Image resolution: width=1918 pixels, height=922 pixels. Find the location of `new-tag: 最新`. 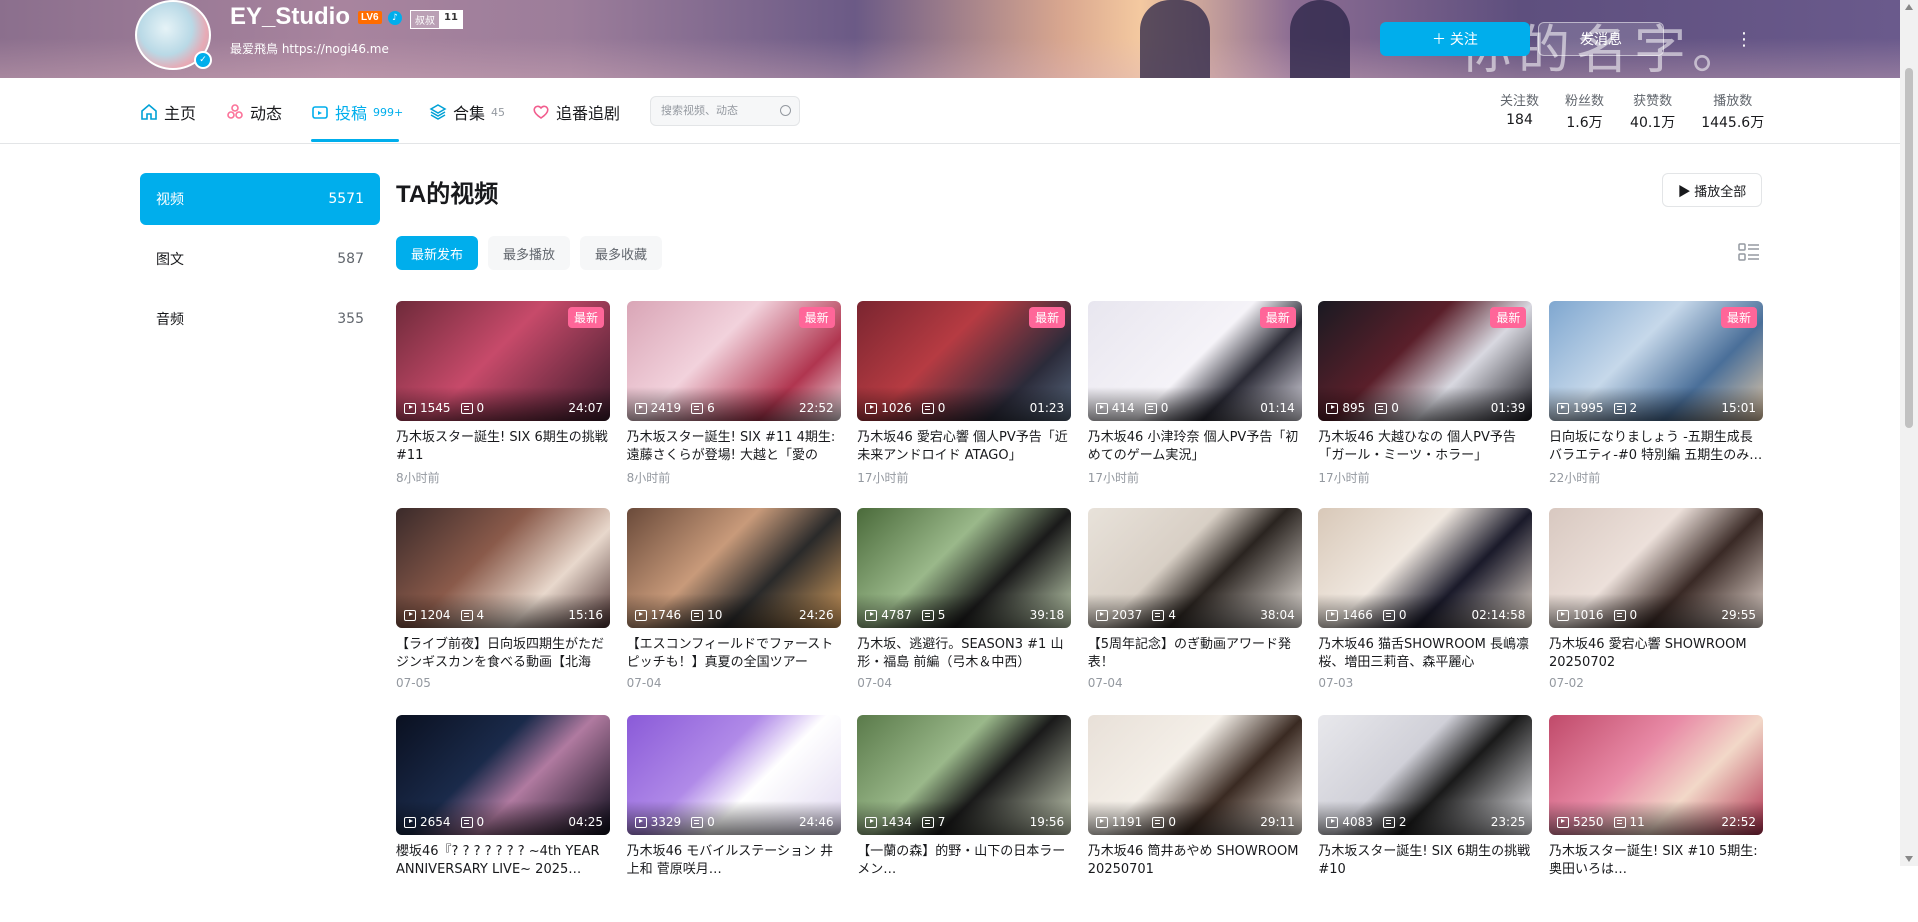

new-tag: 最新 is located at coordinates (1277, 317).